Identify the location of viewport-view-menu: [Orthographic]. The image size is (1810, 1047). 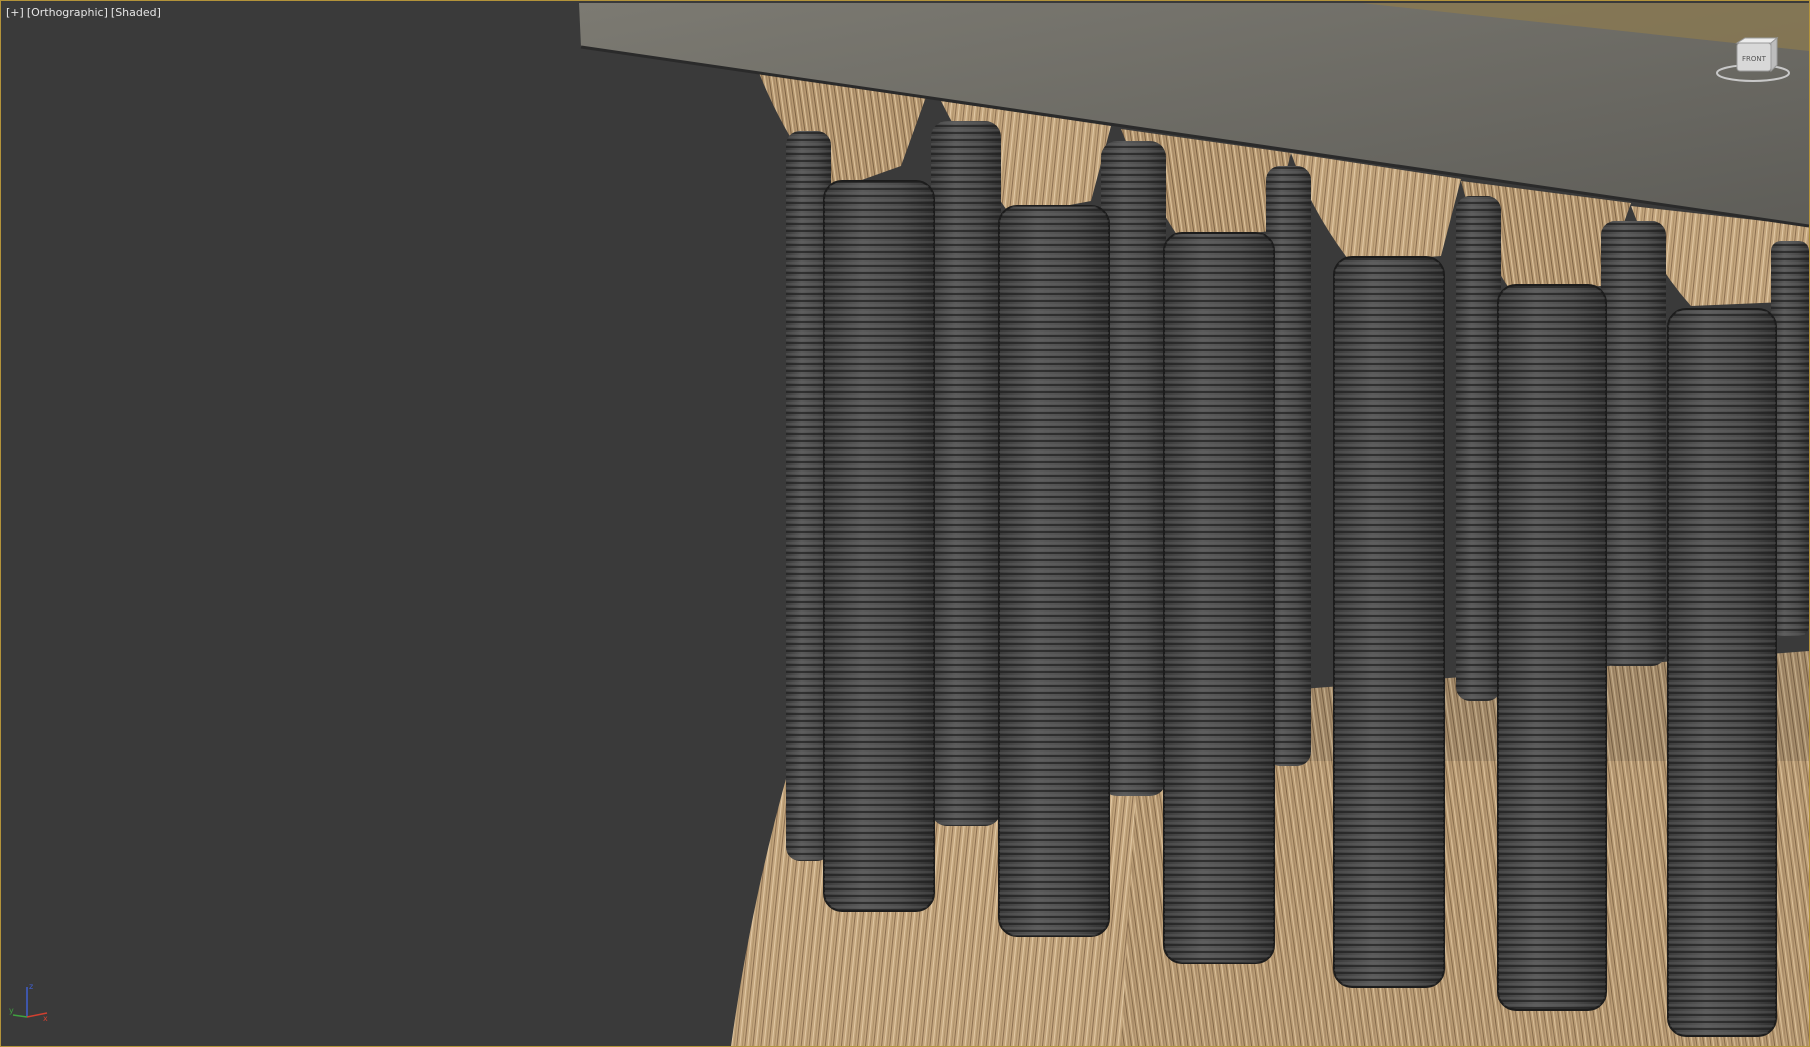
(67, 12).